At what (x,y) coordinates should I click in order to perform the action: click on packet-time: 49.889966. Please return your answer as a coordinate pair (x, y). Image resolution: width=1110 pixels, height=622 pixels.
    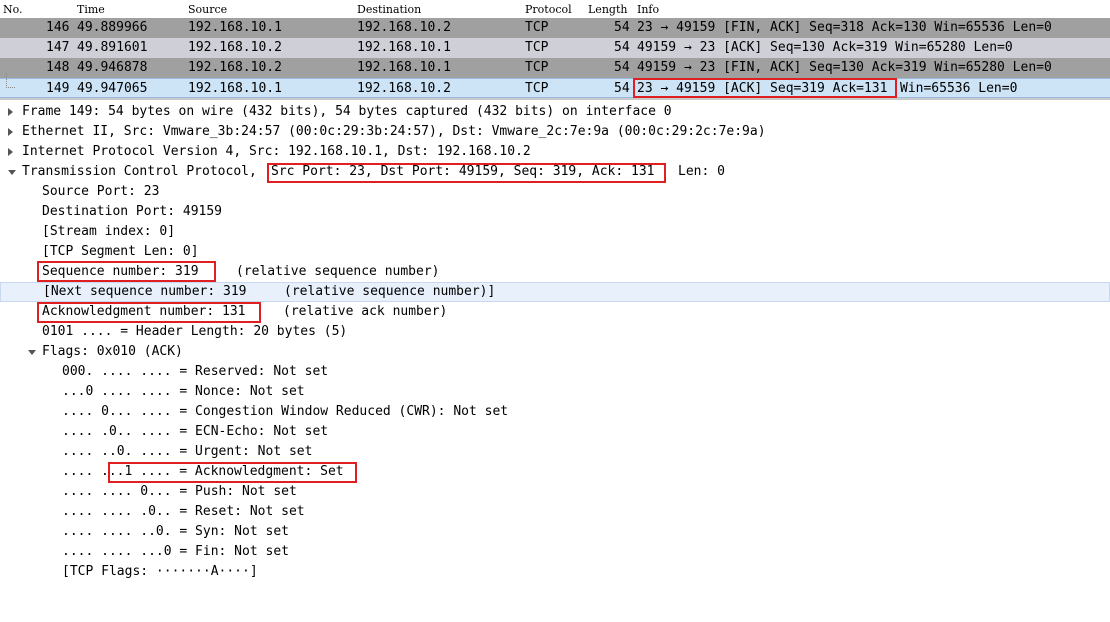
    Looking at the image, I should click on (112, 27).